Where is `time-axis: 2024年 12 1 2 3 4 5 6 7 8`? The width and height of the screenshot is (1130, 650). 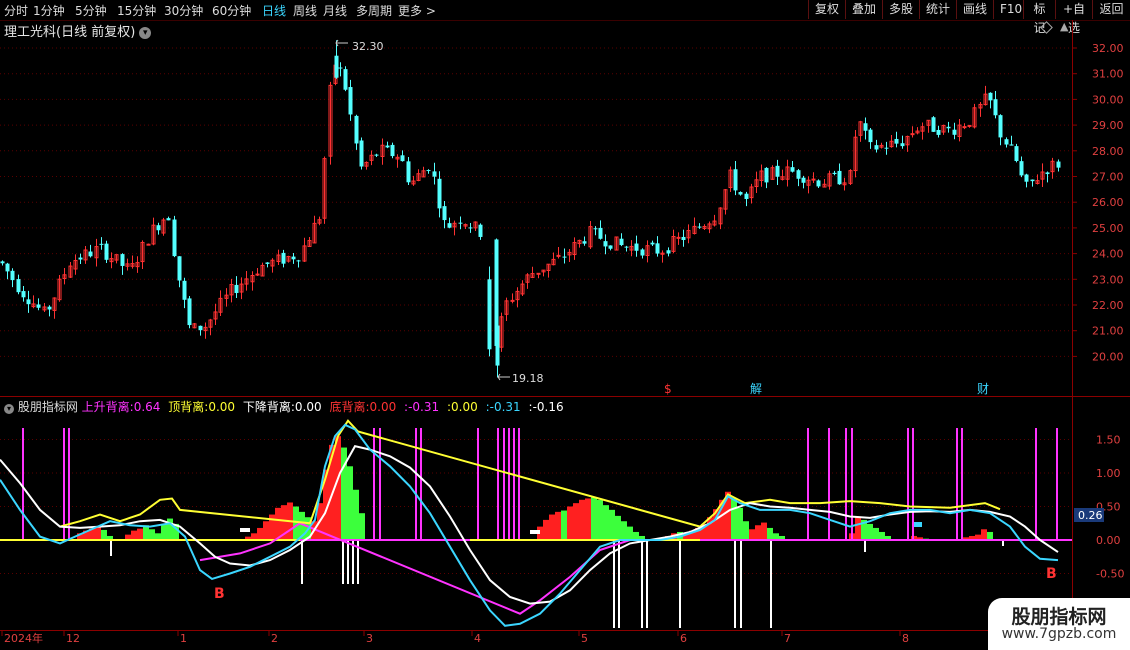
time-axis: 2024年 12 1 2 3 4 5 6 7 8 is located at coordinates (455, 637).